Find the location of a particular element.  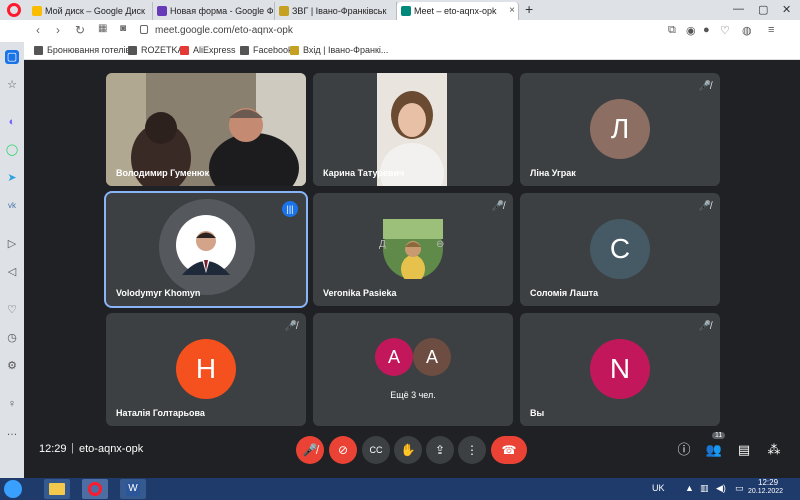

menu-icon: ≡ is located at coordinates (771, 30).